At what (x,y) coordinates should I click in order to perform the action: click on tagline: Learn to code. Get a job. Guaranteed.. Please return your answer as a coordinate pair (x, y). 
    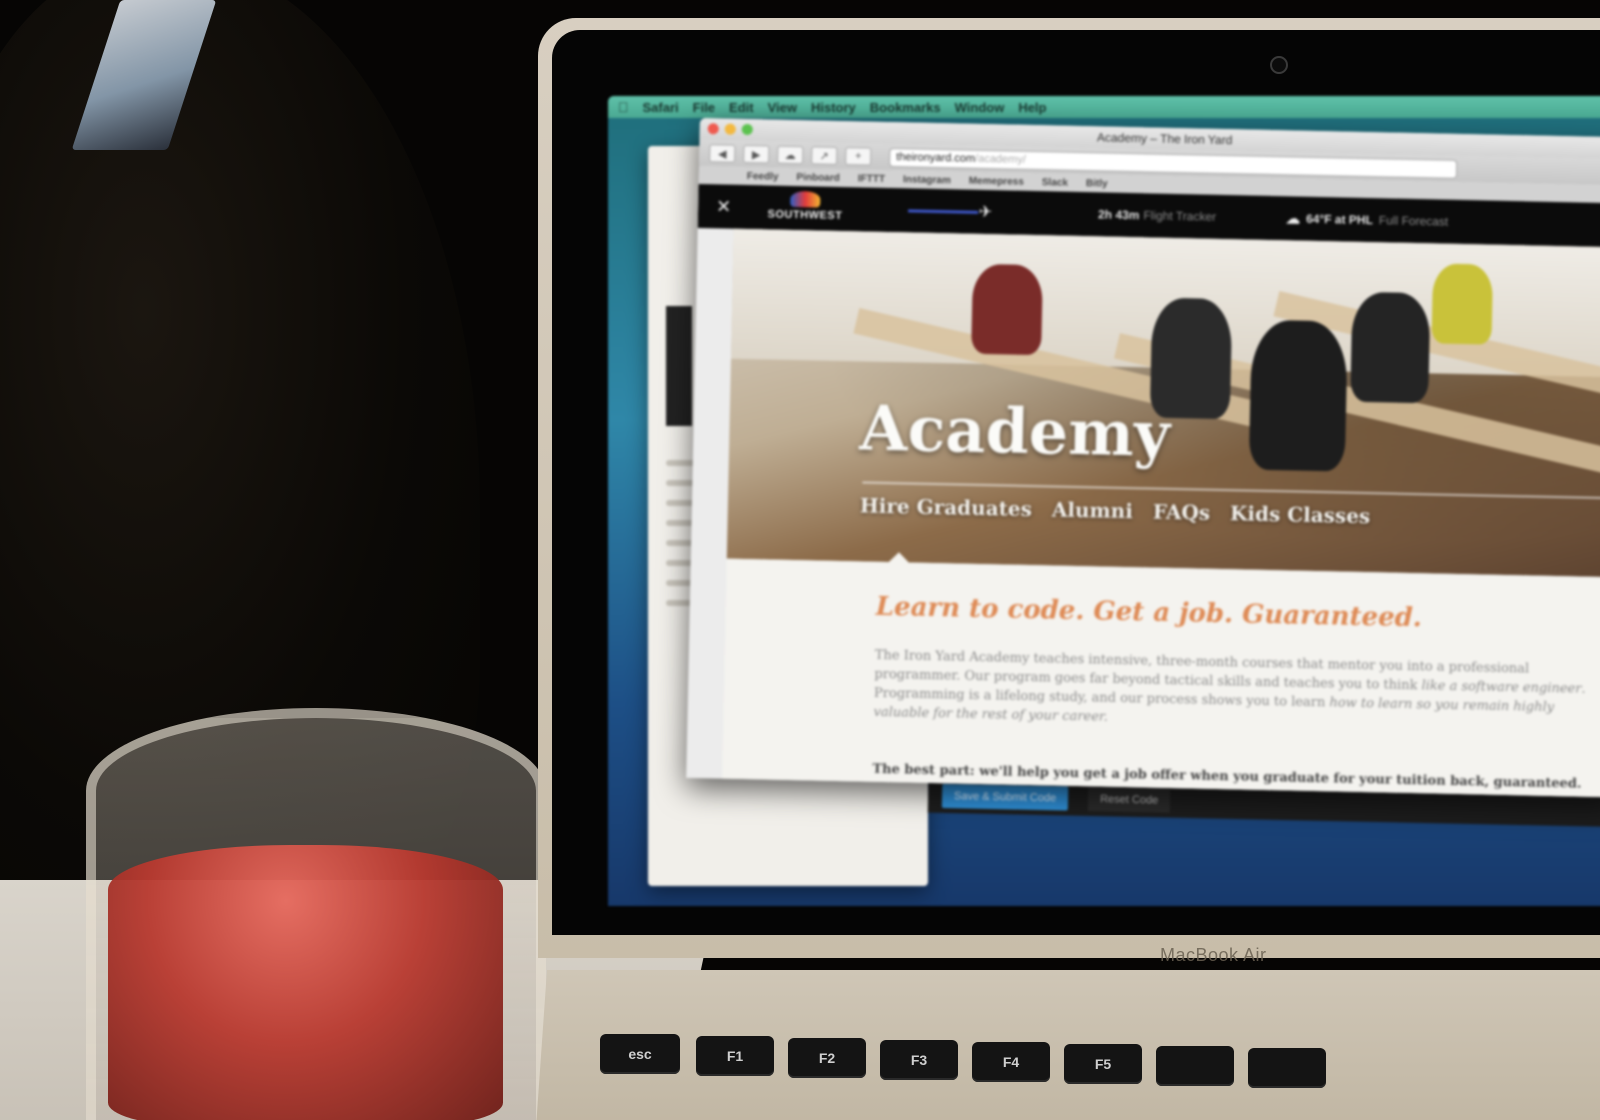
    Looking at the image, I should click on (1149, 612).